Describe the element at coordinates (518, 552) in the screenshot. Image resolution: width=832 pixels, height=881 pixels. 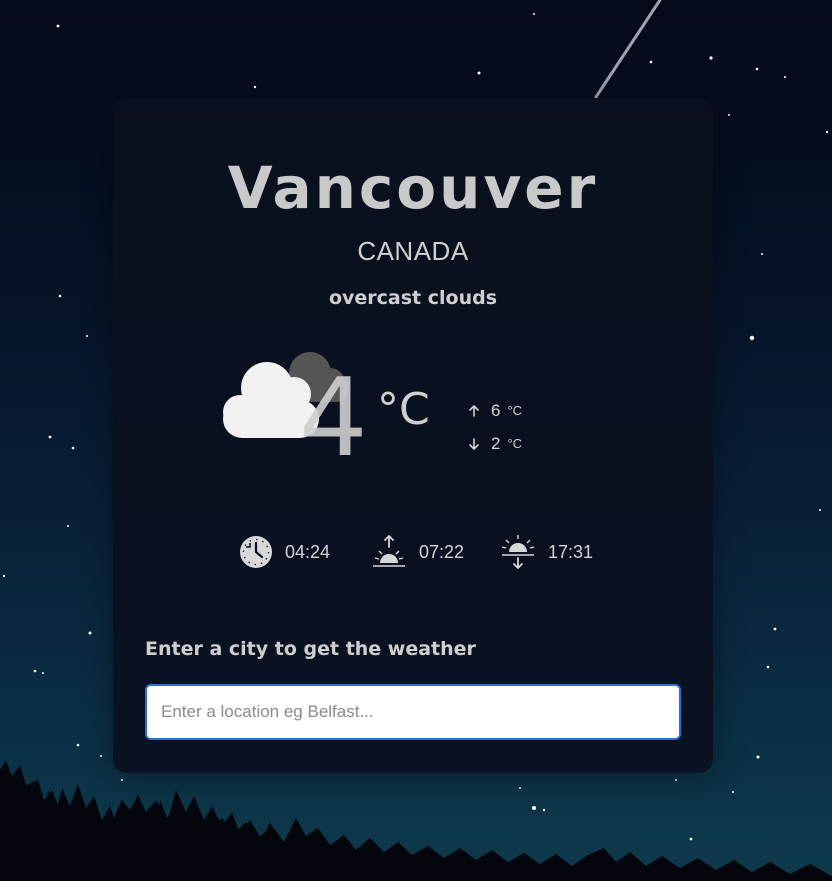
I see `sunset-icon` at that location.